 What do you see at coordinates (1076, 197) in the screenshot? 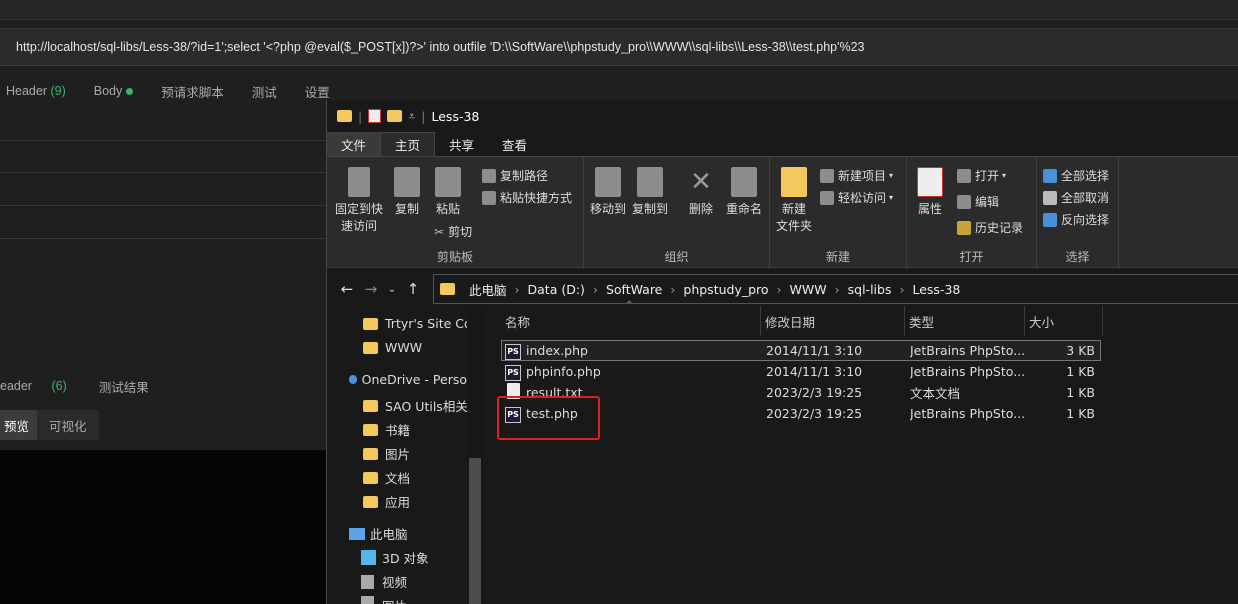
I see `select-none-button: 全部取消` at bounding box center [1076, 197].